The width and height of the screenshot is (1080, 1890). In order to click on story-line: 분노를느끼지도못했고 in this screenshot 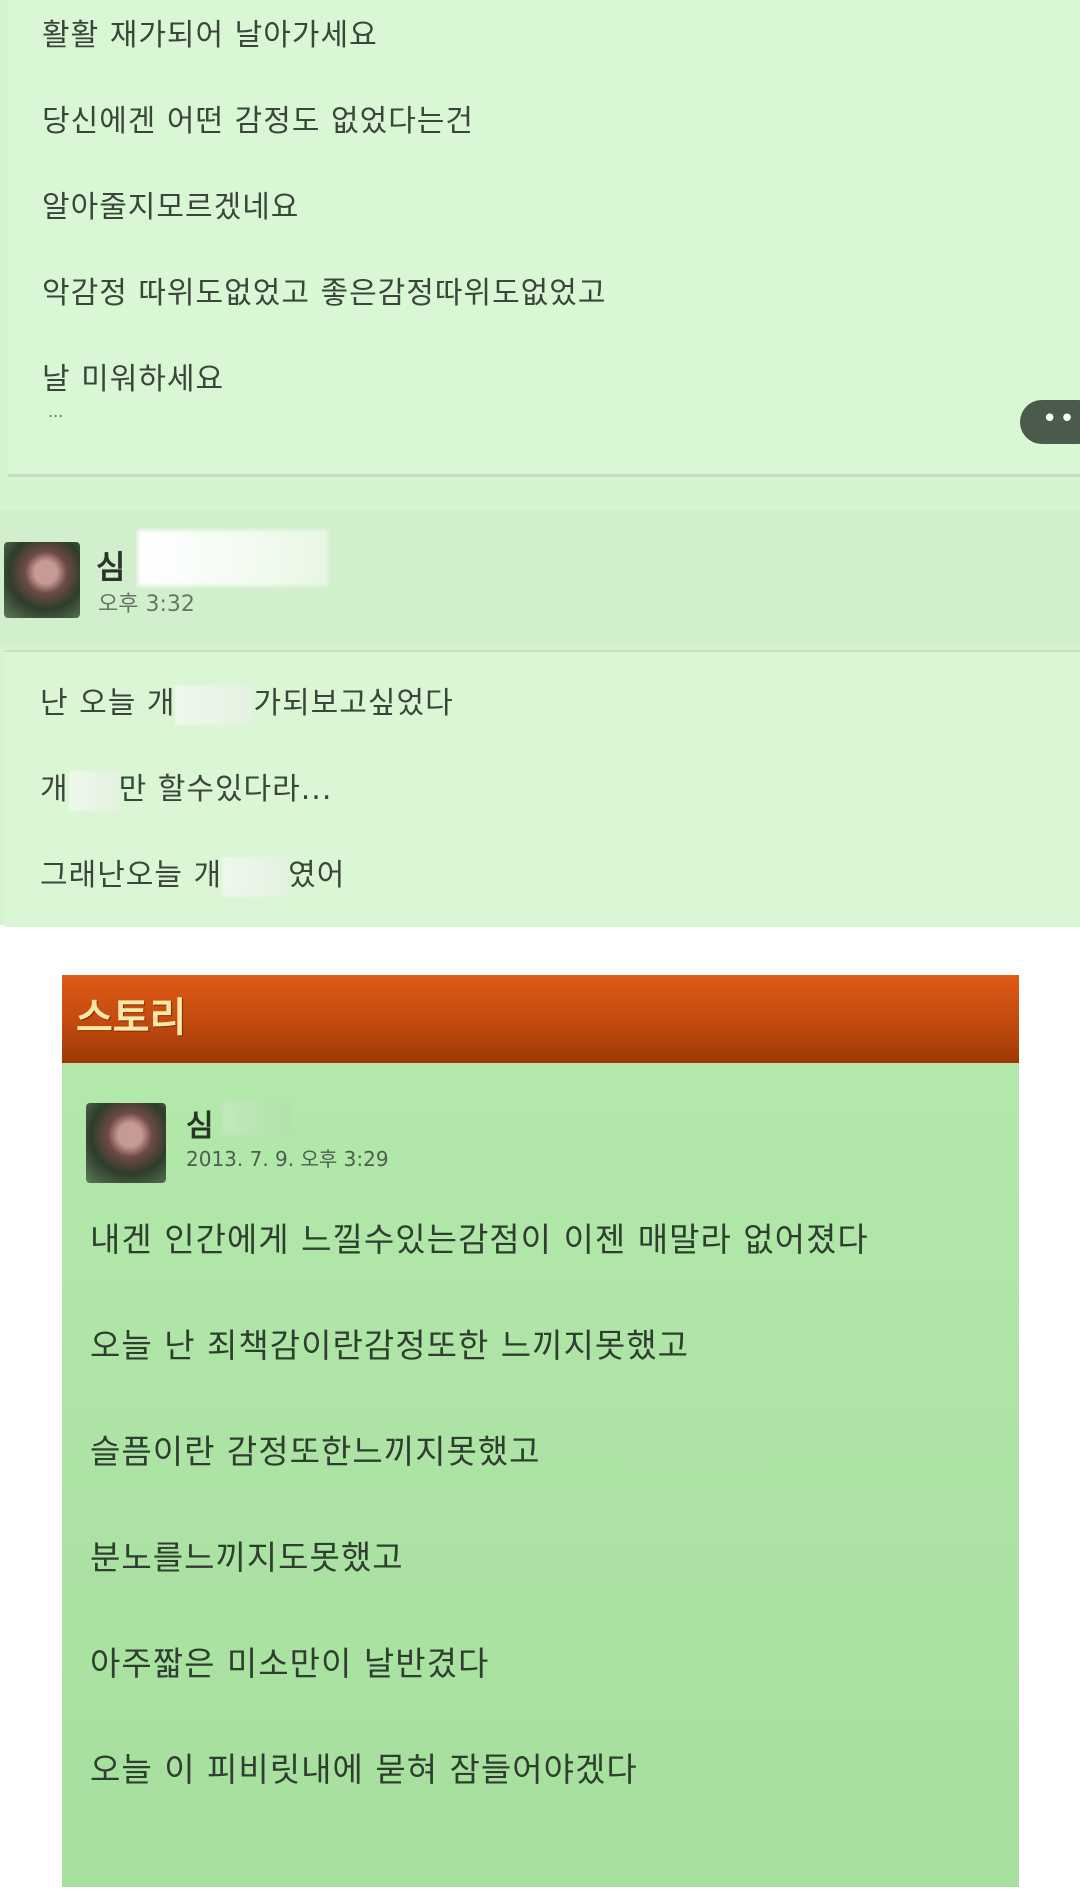, I will do `click(247, 1557)`.